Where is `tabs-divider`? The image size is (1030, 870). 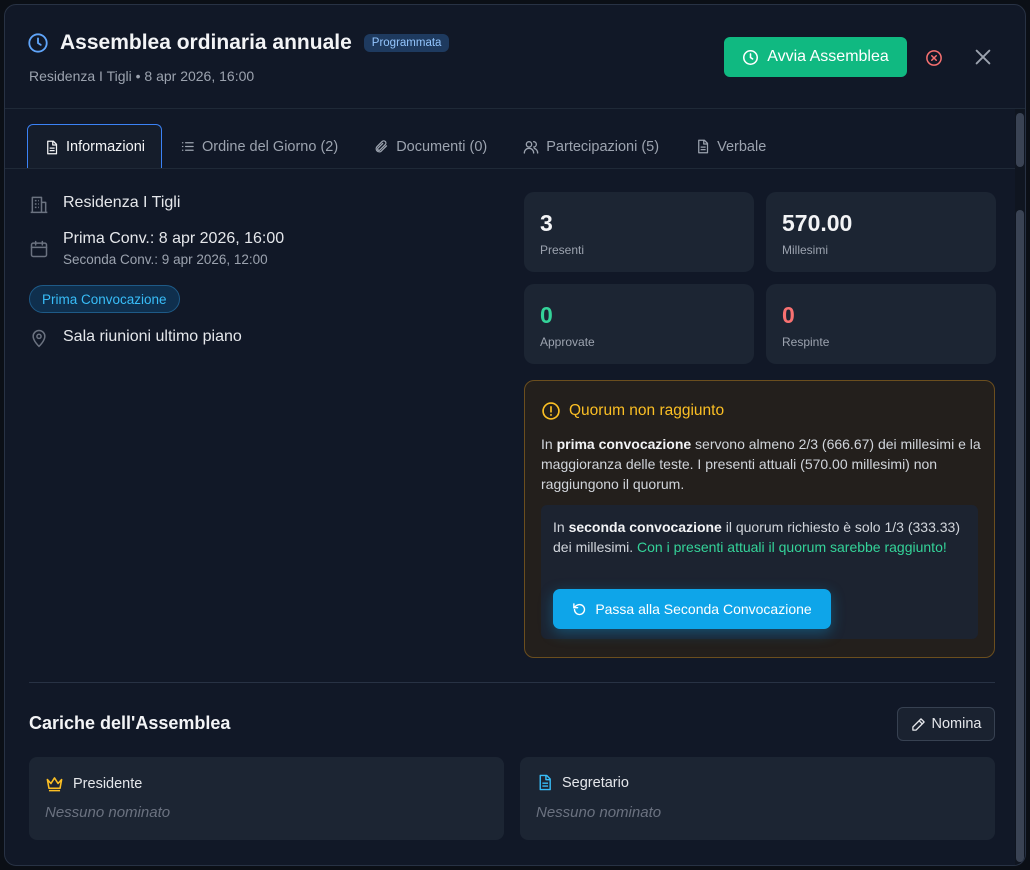
tabs-divider is located at coordinates (515, 168).